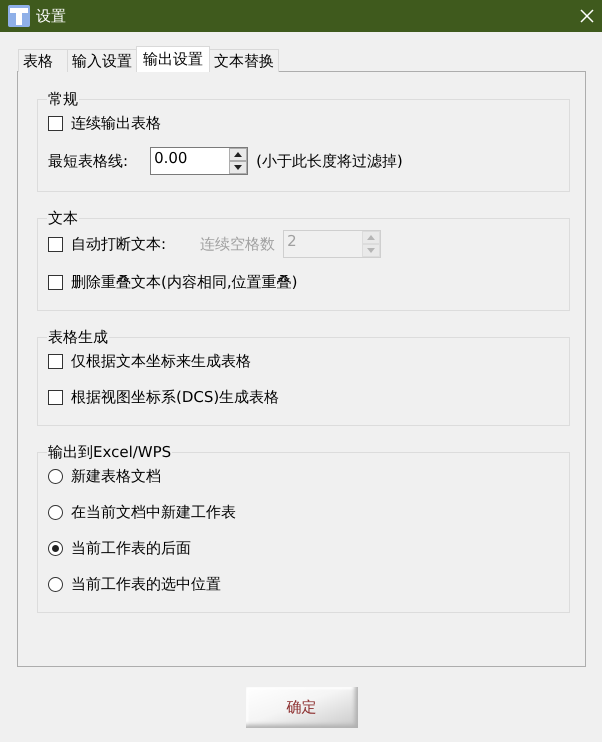 This screenshot has width=602, height=742. Describe the element at coordinates (88, 161) in the screenshot. I see `field-label: 最短表格线:` at that location.